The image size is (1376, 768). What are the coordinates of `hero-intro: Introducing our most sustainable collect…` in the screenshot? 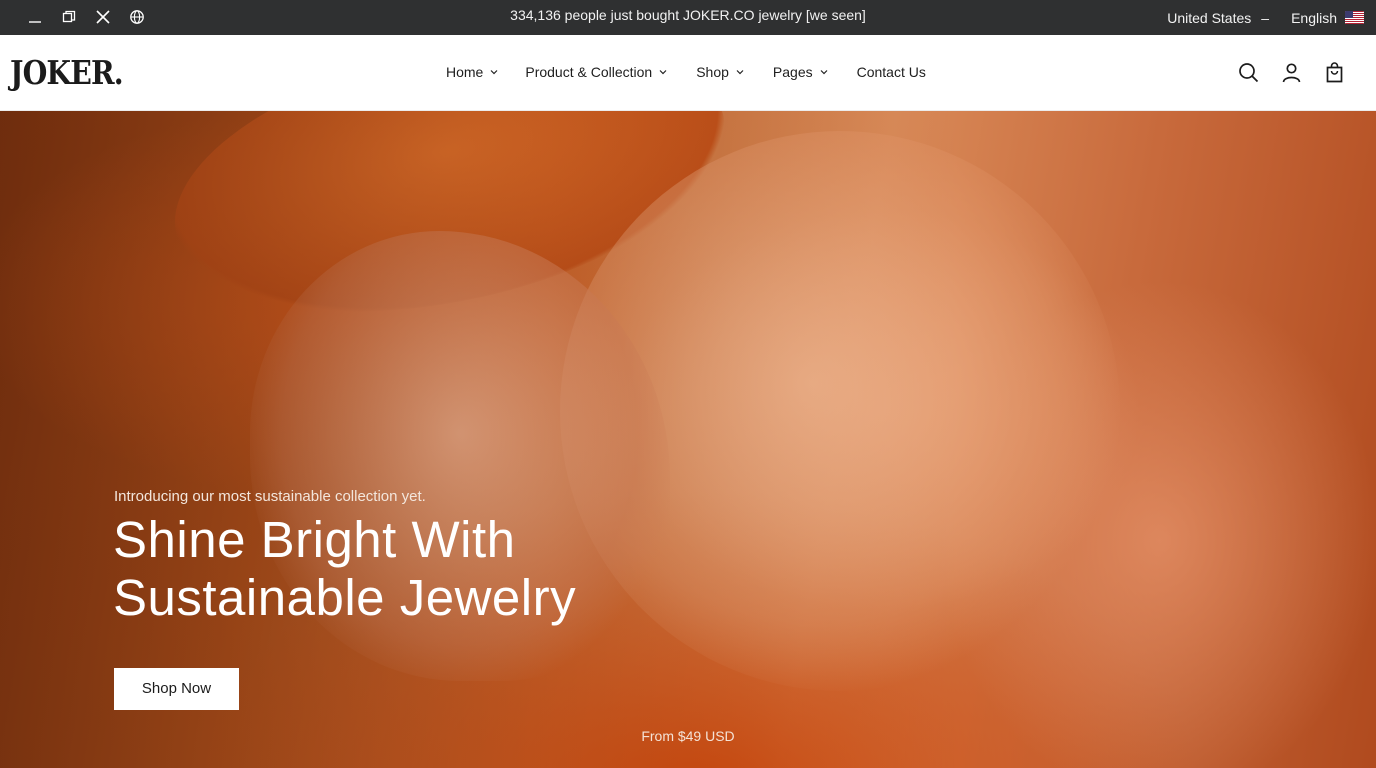 It's located at (270, 496).